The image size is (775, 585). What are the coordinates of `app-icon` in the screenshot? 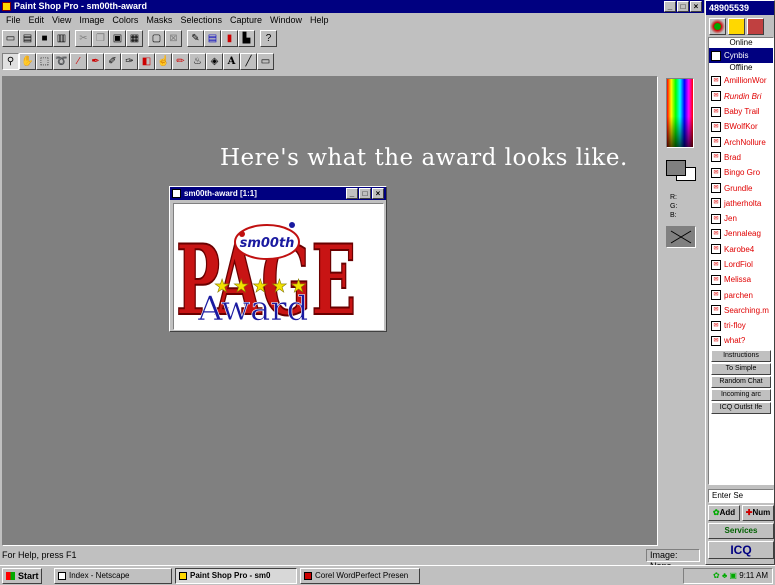 It's located at (6, 6).